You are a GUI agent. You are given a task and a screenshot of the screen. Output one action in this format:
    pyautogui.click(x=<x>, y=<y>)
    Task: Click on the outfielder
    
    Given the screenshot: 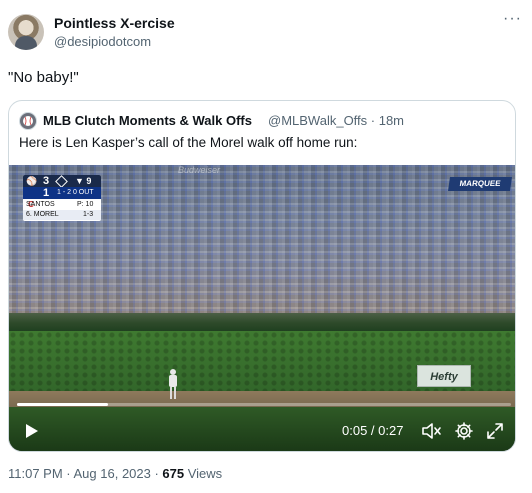 What is the action you would take?
    pyautogui.click(x=173, y=384)
    